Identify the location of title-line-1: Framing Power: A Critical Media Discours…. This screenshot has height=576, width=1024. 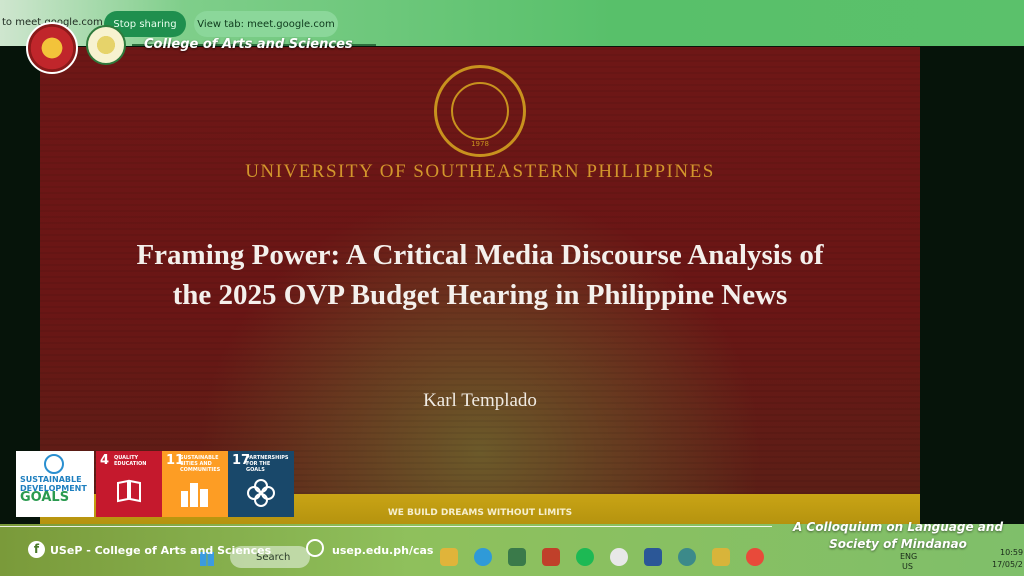
(480, 255).